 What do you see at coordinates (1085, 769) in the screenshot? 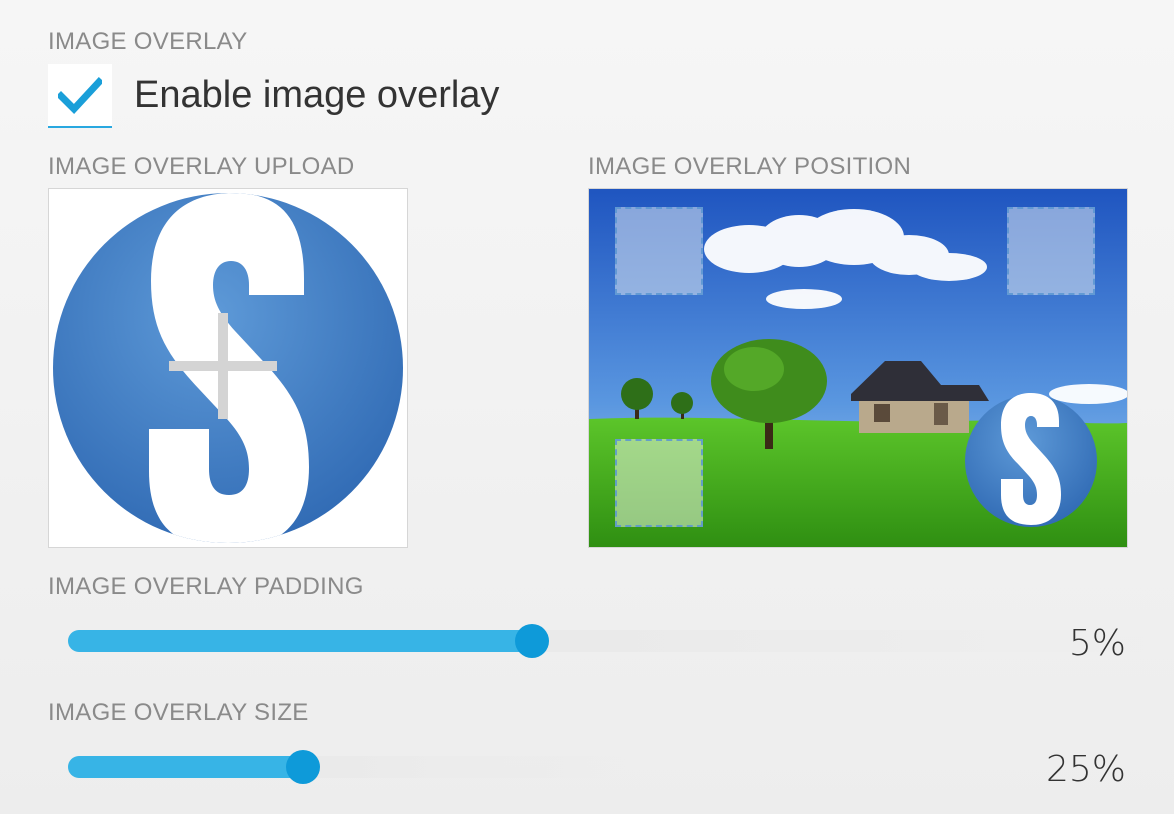
I see `size-value: 25%` at bounding box center [1085, 769].